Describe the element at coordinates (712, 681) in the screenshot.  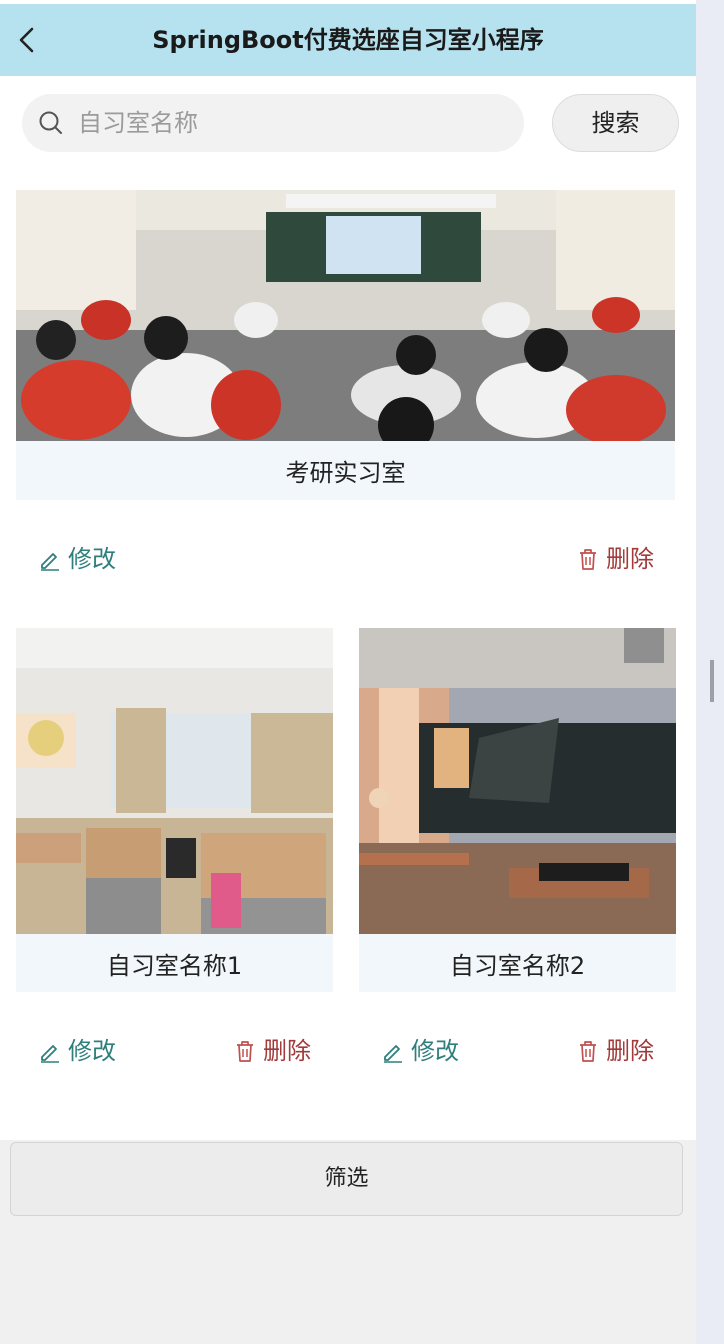
I see `resize-handle` at that location.